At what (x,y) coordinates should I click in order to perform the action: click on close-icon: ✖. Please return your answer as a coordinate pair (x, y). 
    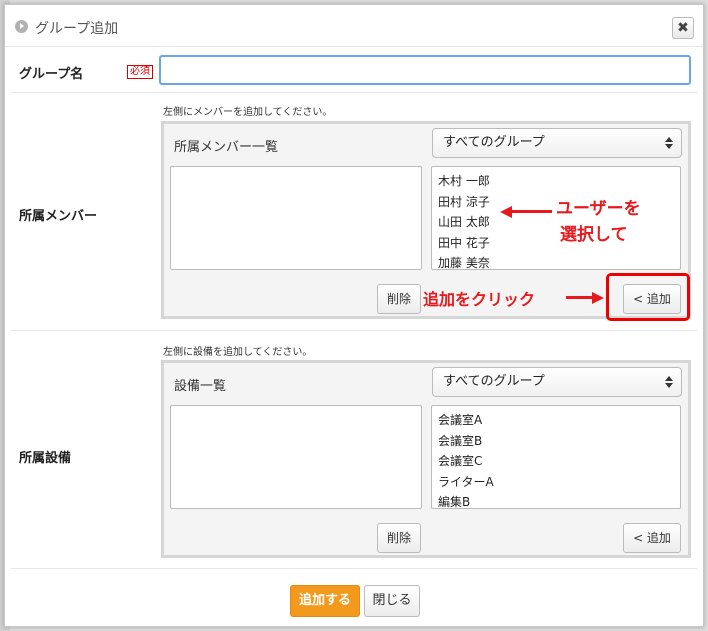
    Looking at the image, I should click on (683, 28).